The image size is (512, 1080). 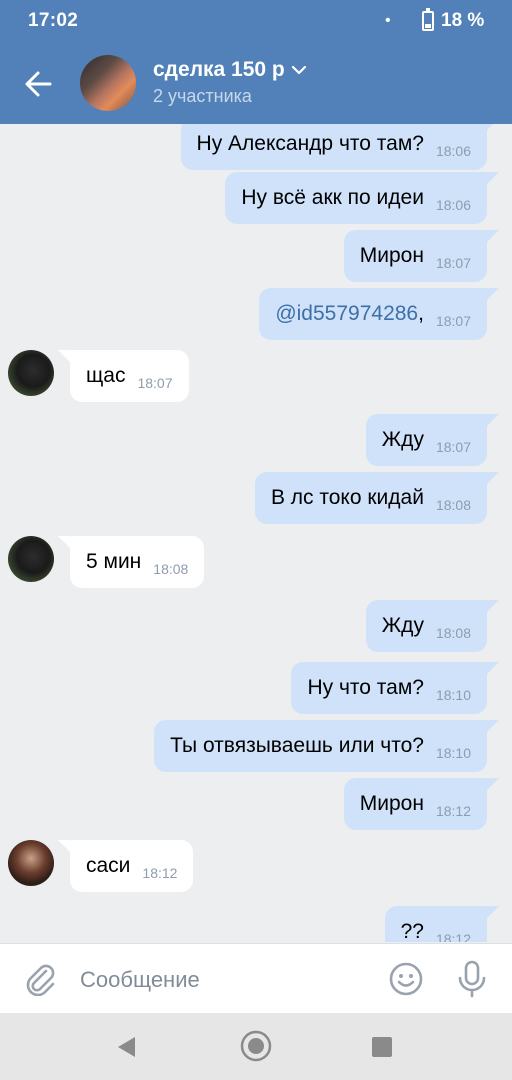 I want to click on paperclip-icon, so click(x=40, y=980).